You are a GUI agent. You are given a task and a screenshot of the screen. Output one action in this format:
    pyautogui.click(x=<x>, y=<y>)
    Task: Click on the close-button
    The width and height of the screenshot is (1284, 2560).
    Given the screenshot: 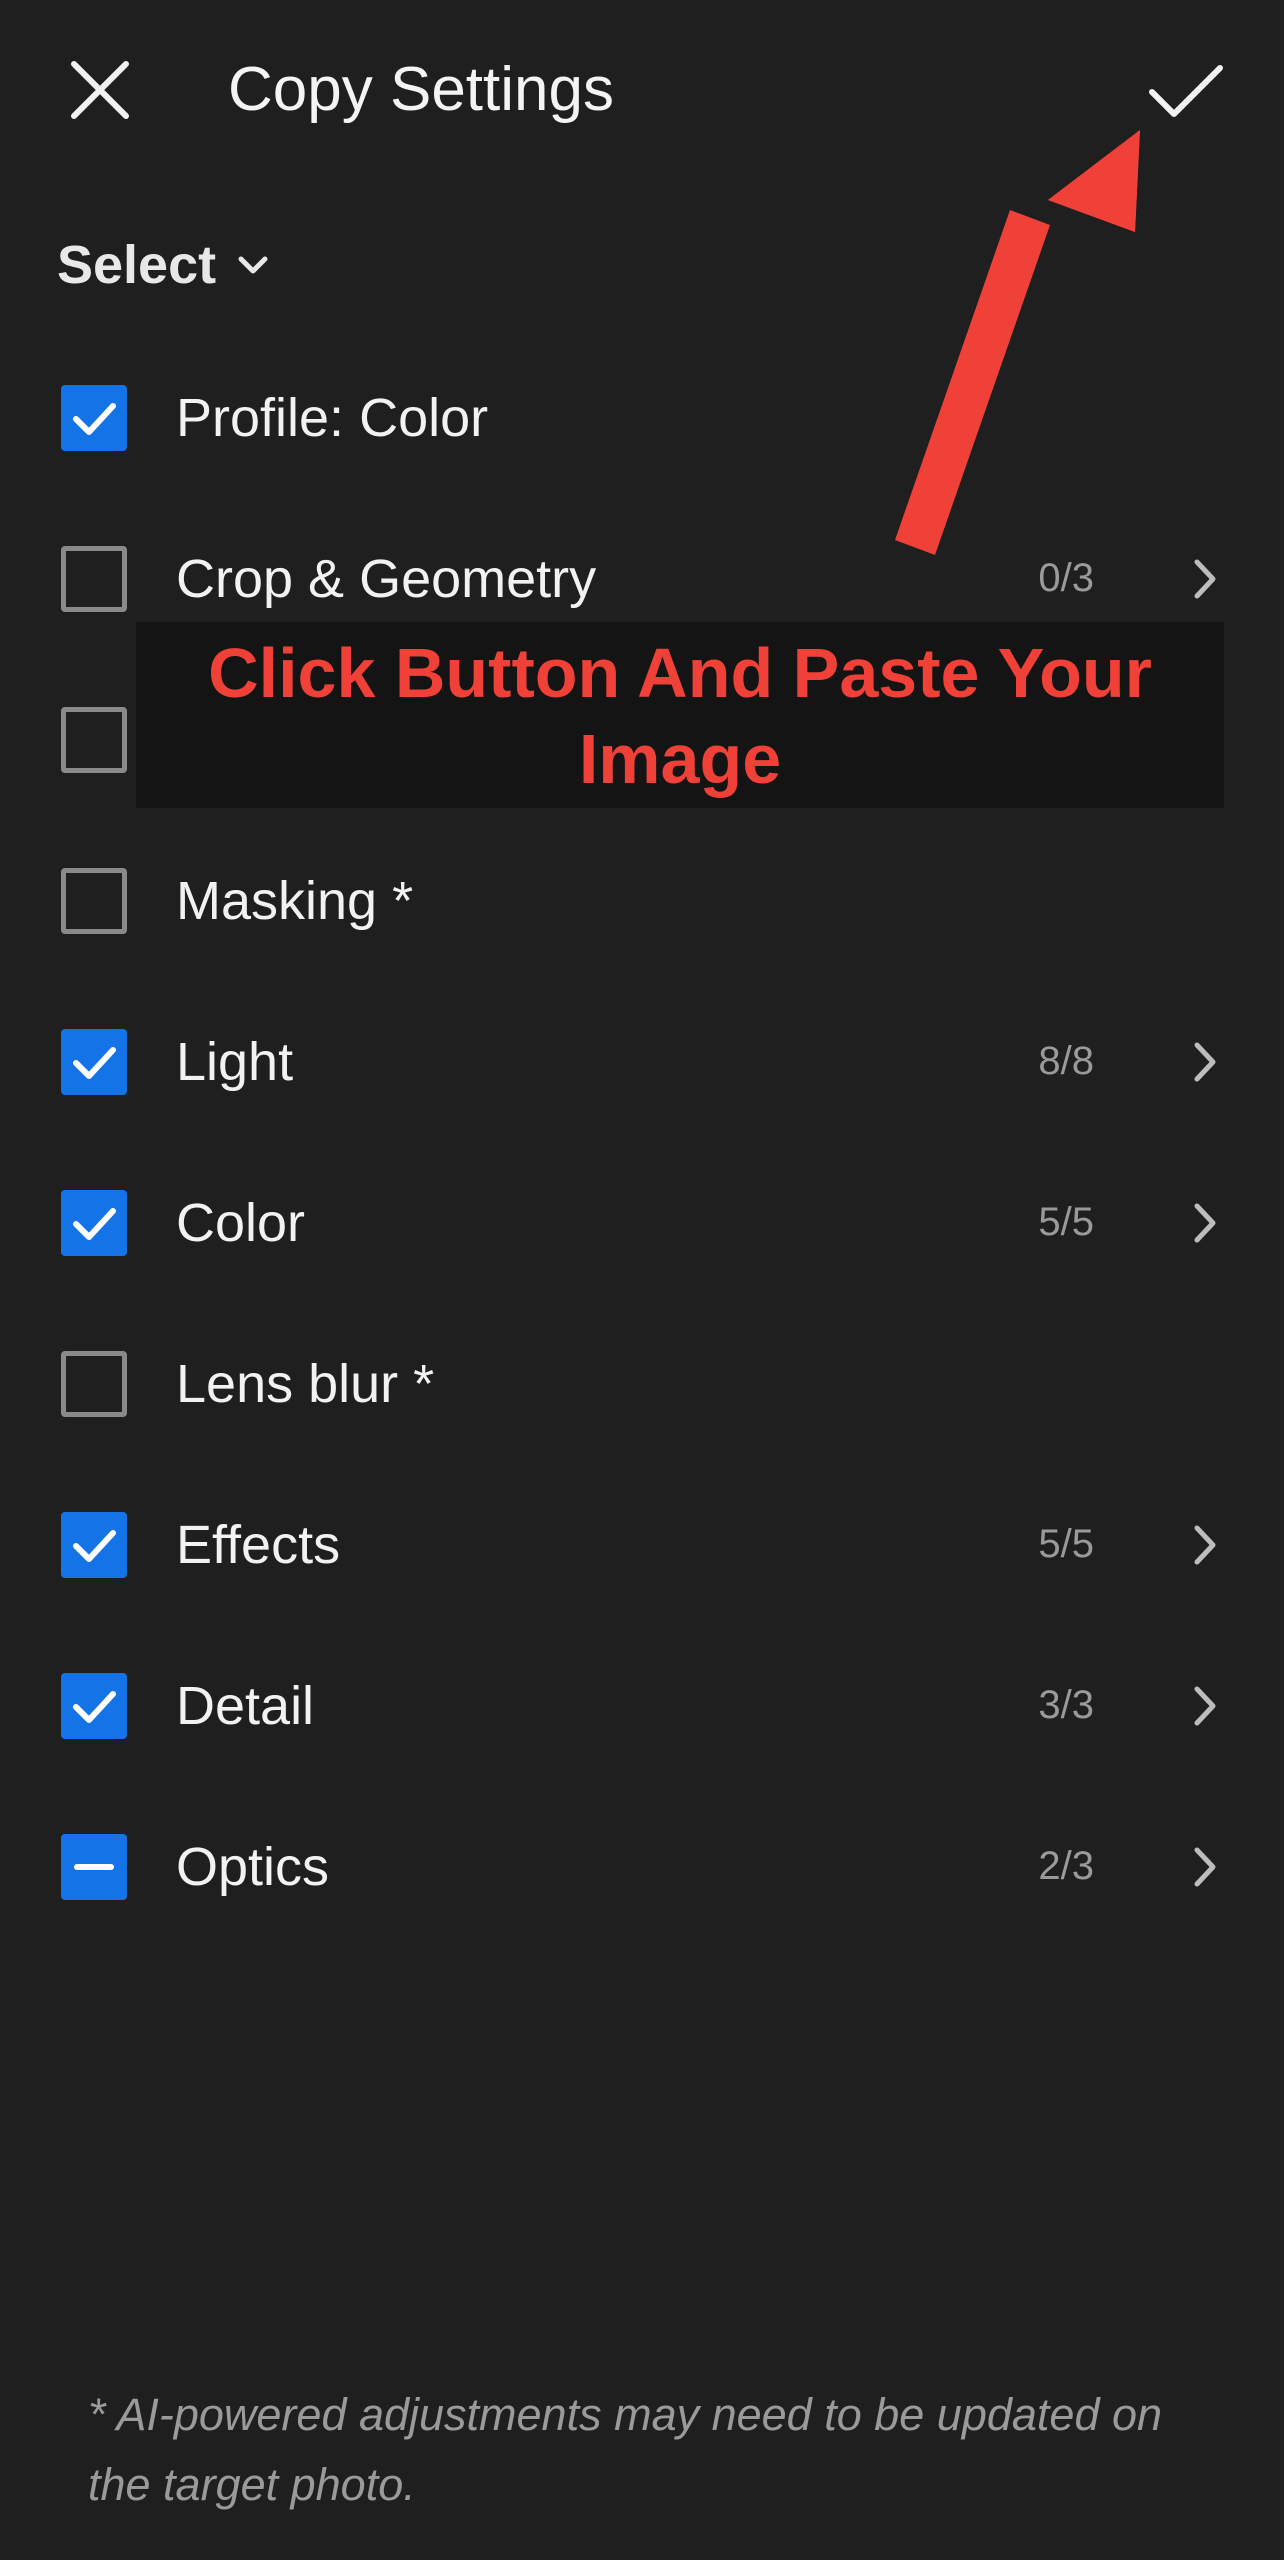 What is the action you would take?
    pyautogui.click(x=100, y=90)
    